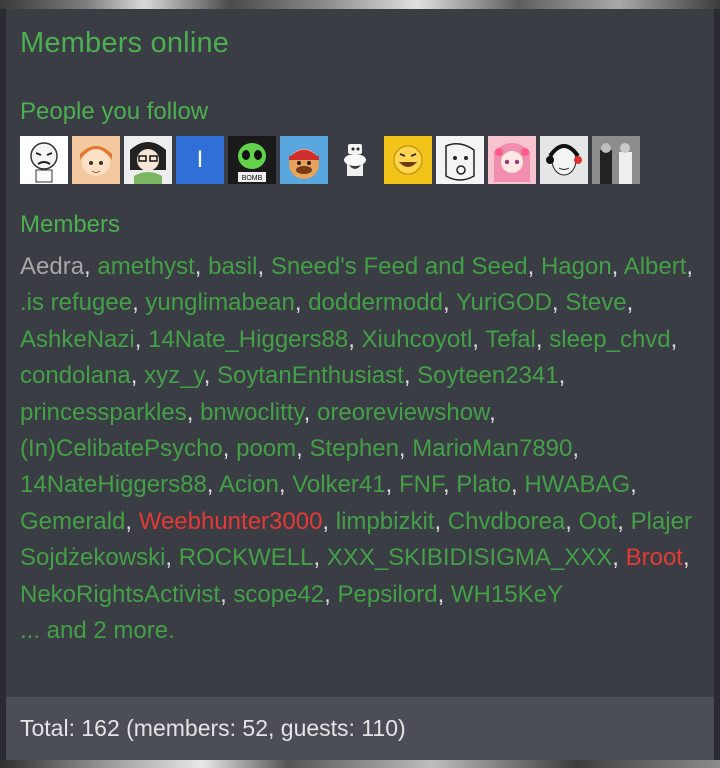  I want to click on member-link: bnwoclitty, so click(252, 412).